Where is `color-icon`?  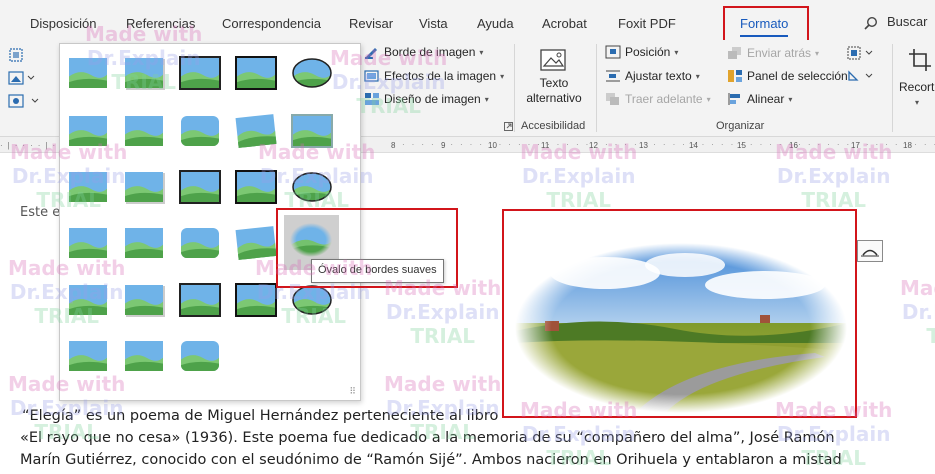 color-icon is located at coordinates (24, 101).